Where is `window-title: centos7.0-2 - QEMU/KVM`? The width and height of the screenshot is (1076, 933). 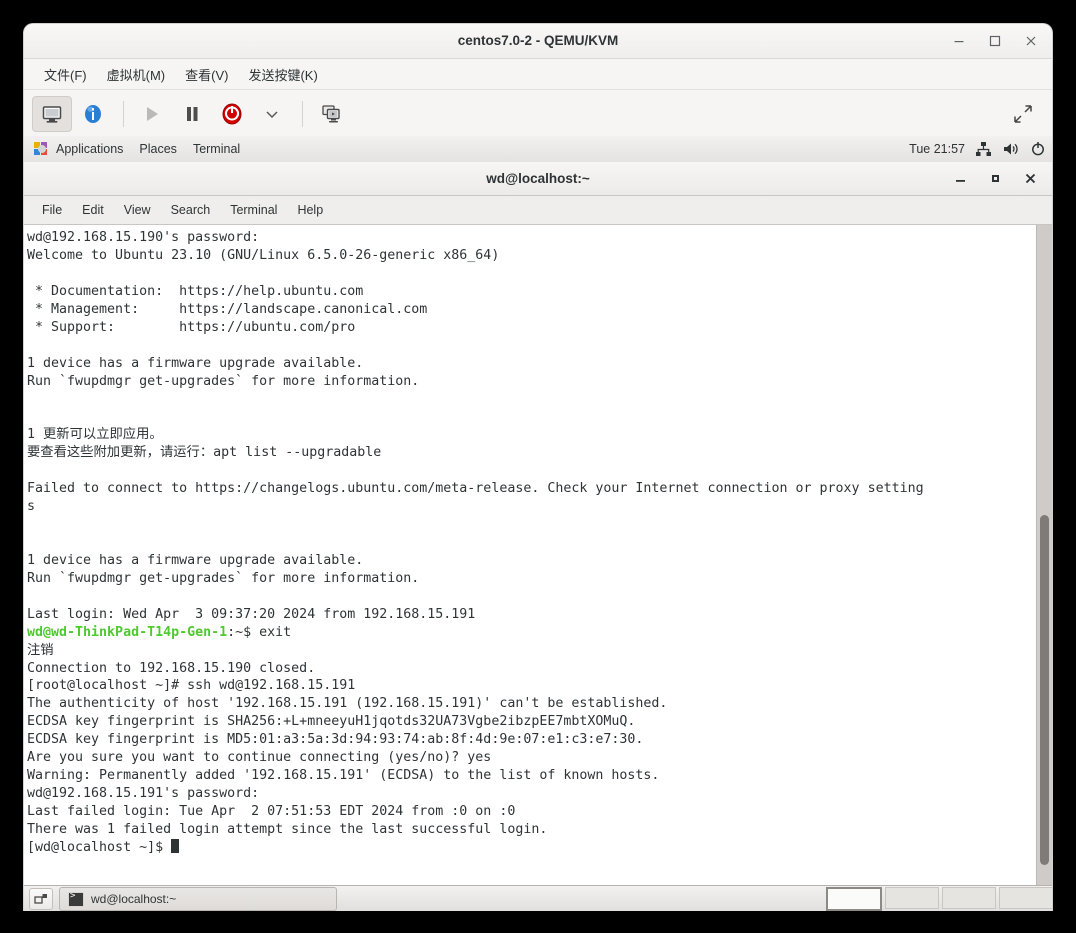 window-title: centos7.0-2 - QEMU/KVM is located at coordinates (538, 40).